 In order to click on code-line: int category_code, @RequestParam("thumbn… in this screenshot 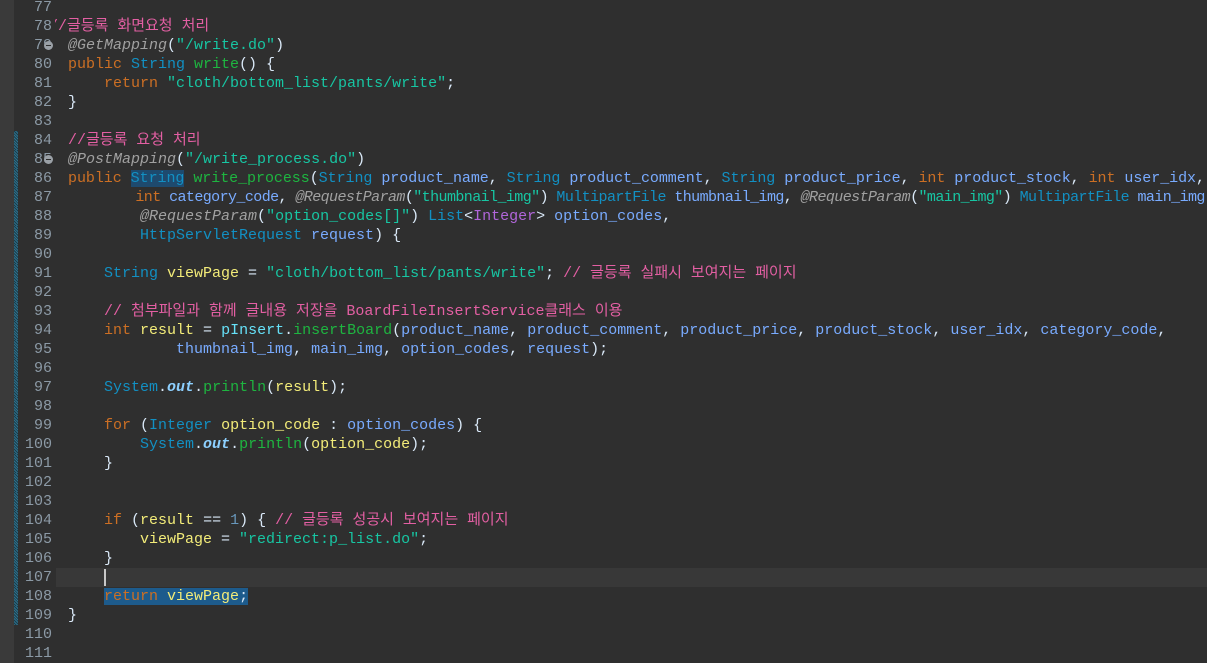, I will do `click(603, 197)`.